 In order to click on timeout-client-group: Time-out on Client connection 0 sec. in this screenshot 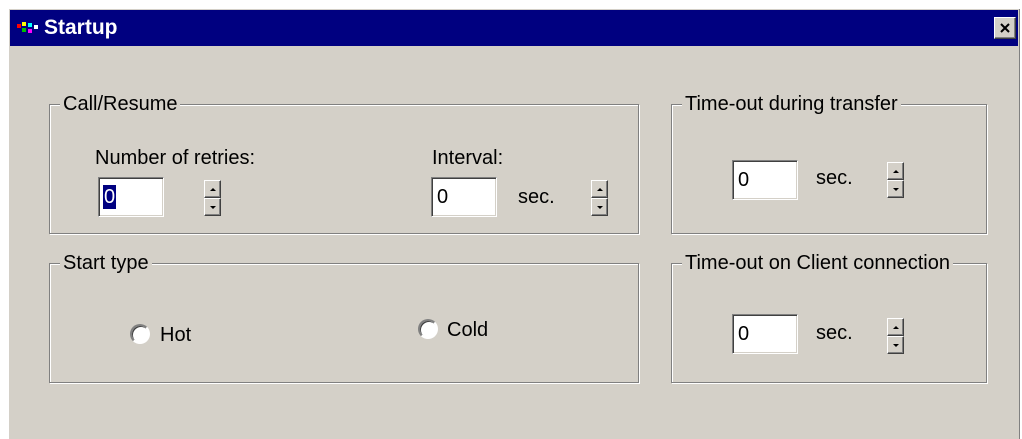, I will do `click(829, 316)`.